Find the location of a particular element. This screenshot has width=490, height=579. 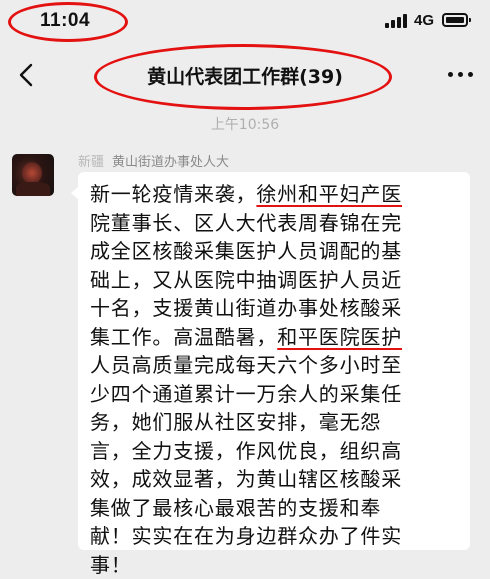

message-line: 效，成效显著，为黄山辖区核酸采 is located at coordinates (274, 479).